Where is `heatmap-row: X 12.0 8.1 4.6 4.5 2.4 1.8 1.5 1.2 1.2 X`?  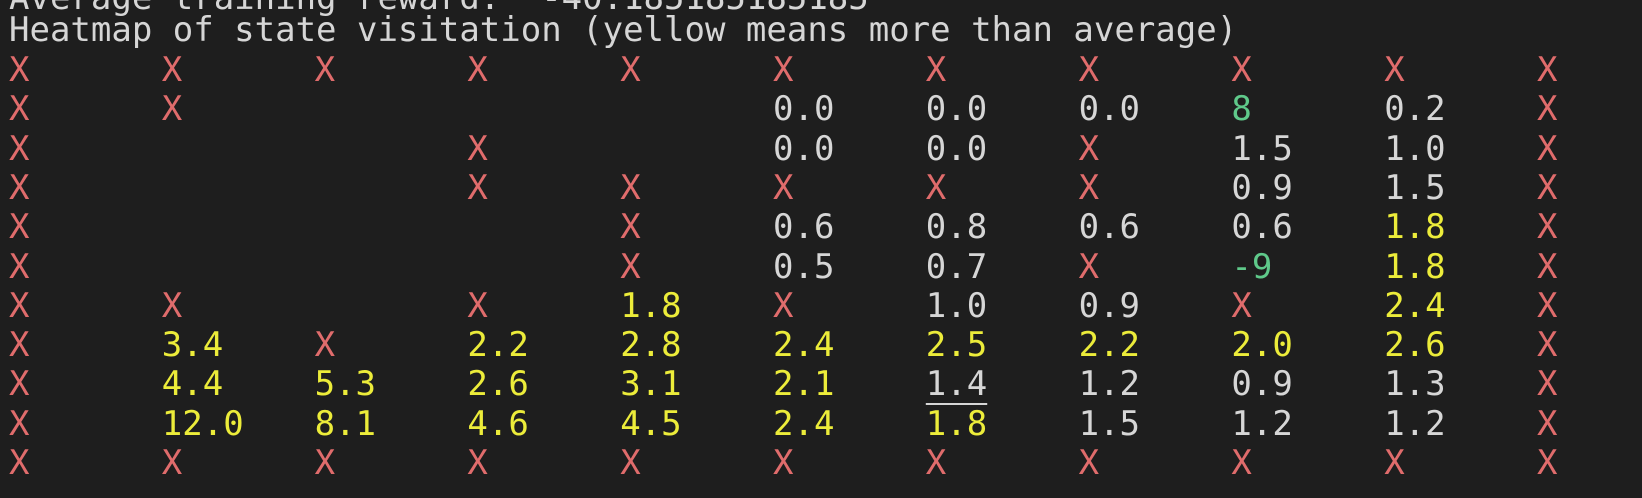
heatmap-row: X 12.0 8.1 4.6 4.5 2.4 1.8 1.5 1.2 1.2 X is located at coordinates (825, 424).